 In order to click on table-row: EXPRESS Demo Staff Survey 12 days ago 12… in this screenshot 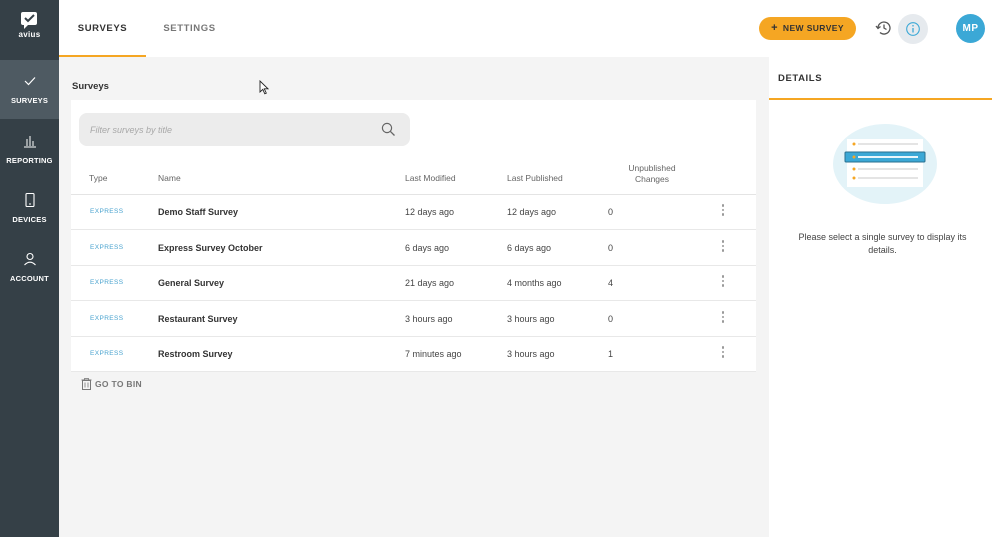, I will do `click(413, 212)`.